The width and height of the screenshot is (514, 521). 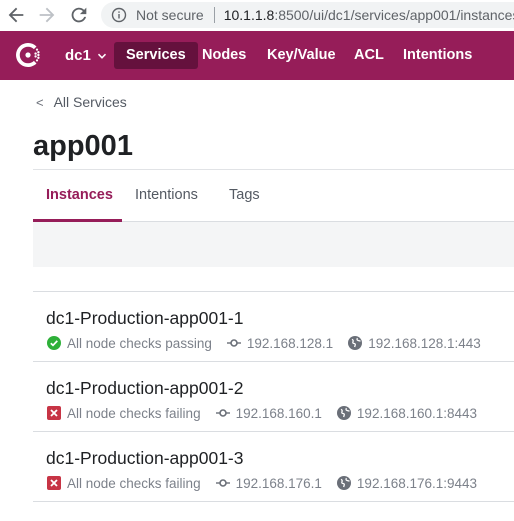 I want to click on node-address: 192.168.128.1, so click(x=290, y=343).